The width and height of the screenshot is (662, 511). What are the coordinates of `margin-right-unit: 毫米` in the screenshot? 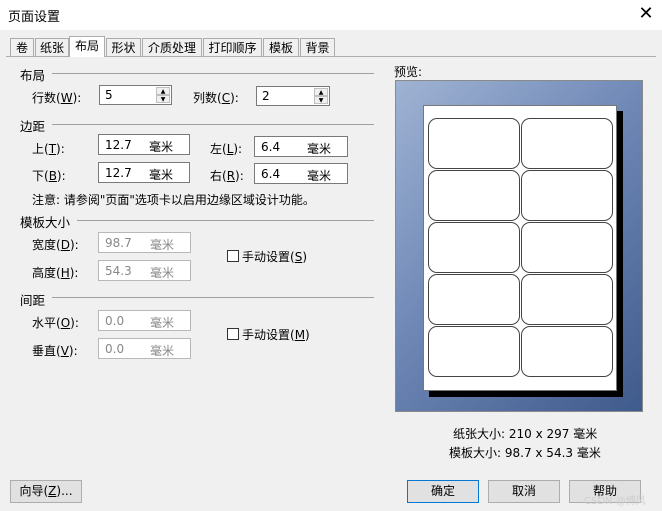 It's located at (318, 176).